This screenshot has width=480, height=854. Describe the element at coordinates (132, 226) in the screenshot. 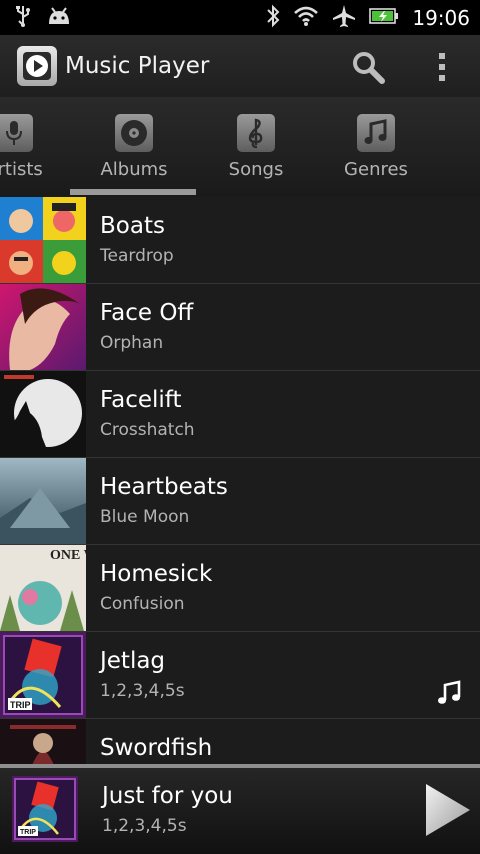

I see `album-title: Boats` at that location.